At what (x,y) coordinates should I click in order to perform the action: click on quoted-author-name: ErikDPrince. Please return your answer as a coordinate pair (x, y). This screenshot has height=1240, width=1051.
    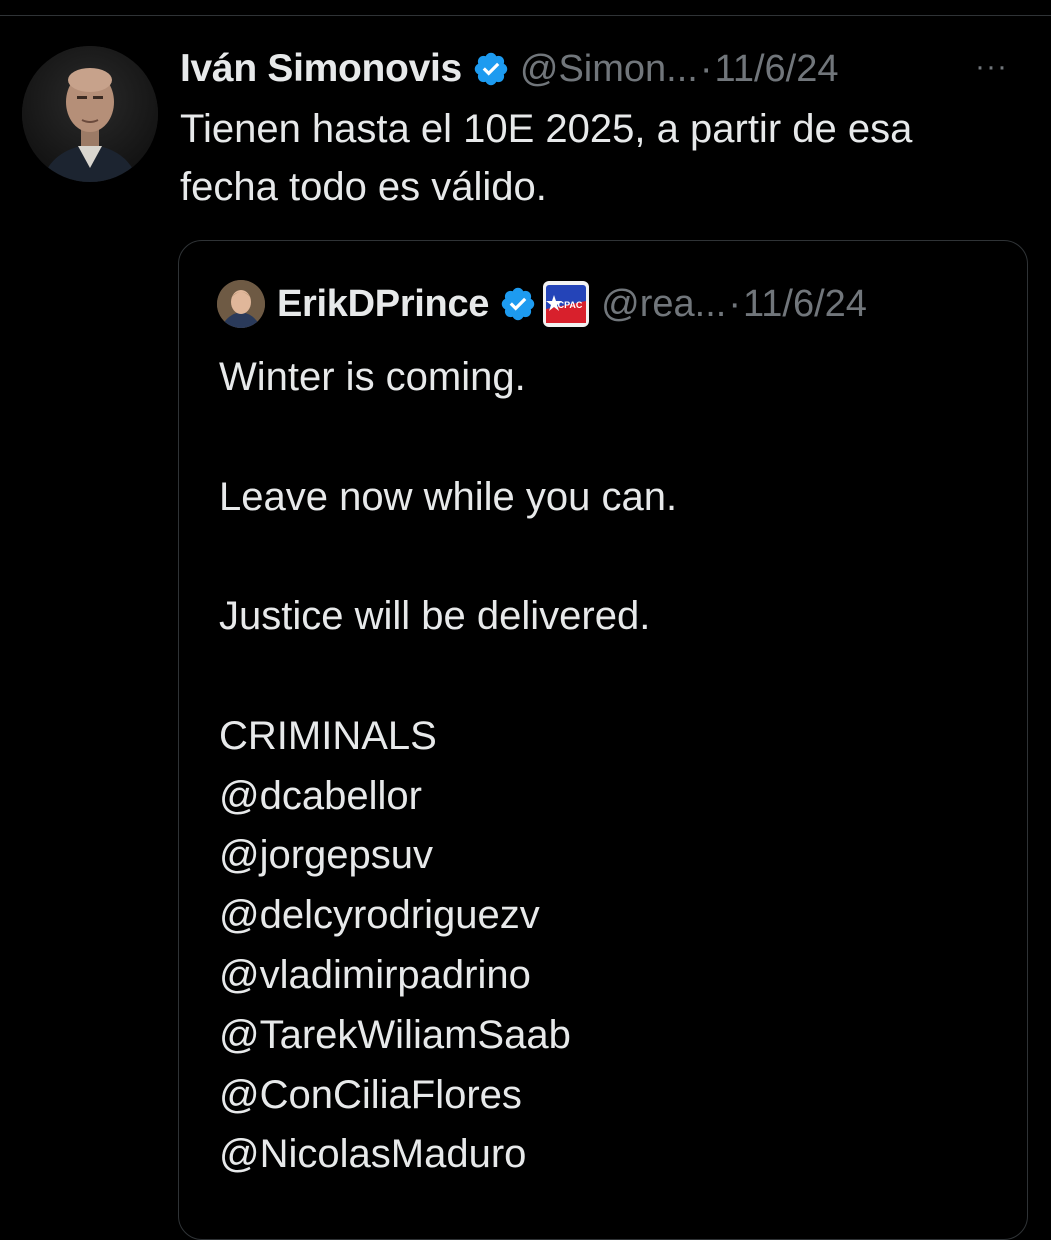
    Looking at the image, I should click on (383, 304).